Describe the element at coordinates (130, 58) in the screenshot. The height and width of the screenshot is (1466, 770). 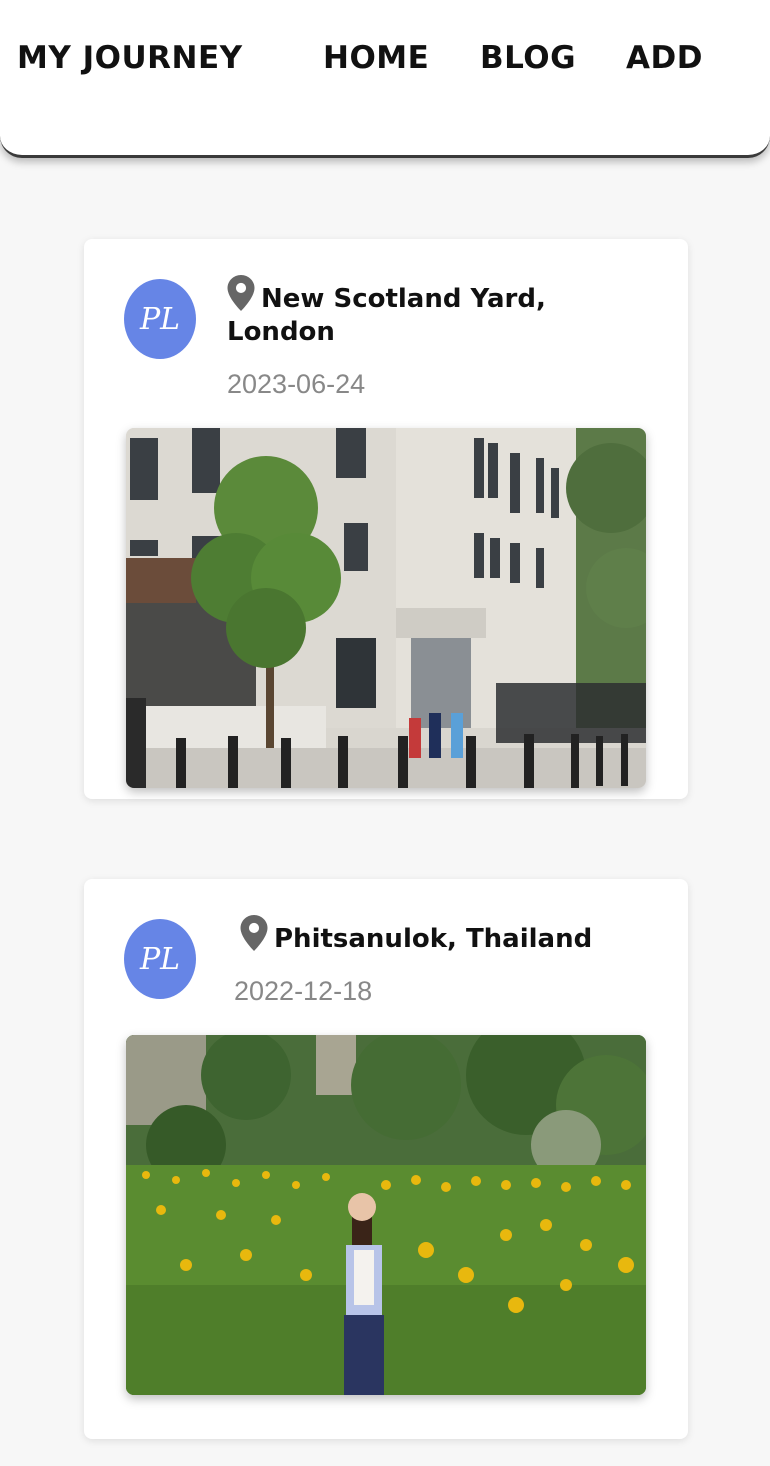
I see `brand-logo-text: MY JOURNEY` at that location.